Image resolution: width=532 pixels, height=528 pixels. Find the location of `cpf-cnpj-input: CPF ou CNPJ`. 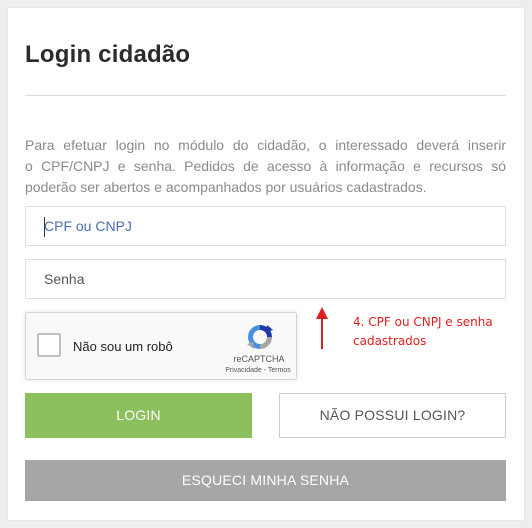

cpf-cnpj-input: CPF ou CNPJ is located at coordinates (265, 226).